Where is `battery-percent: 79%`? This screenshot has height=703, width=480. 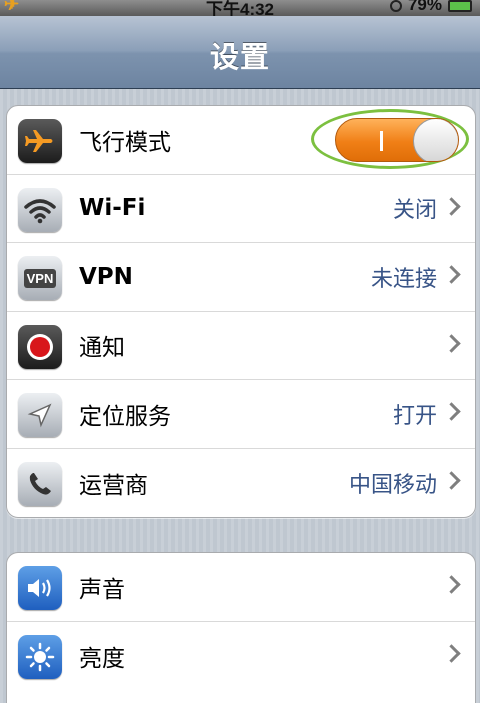 battery-percent: 79% is located at coordinates (424, 7).